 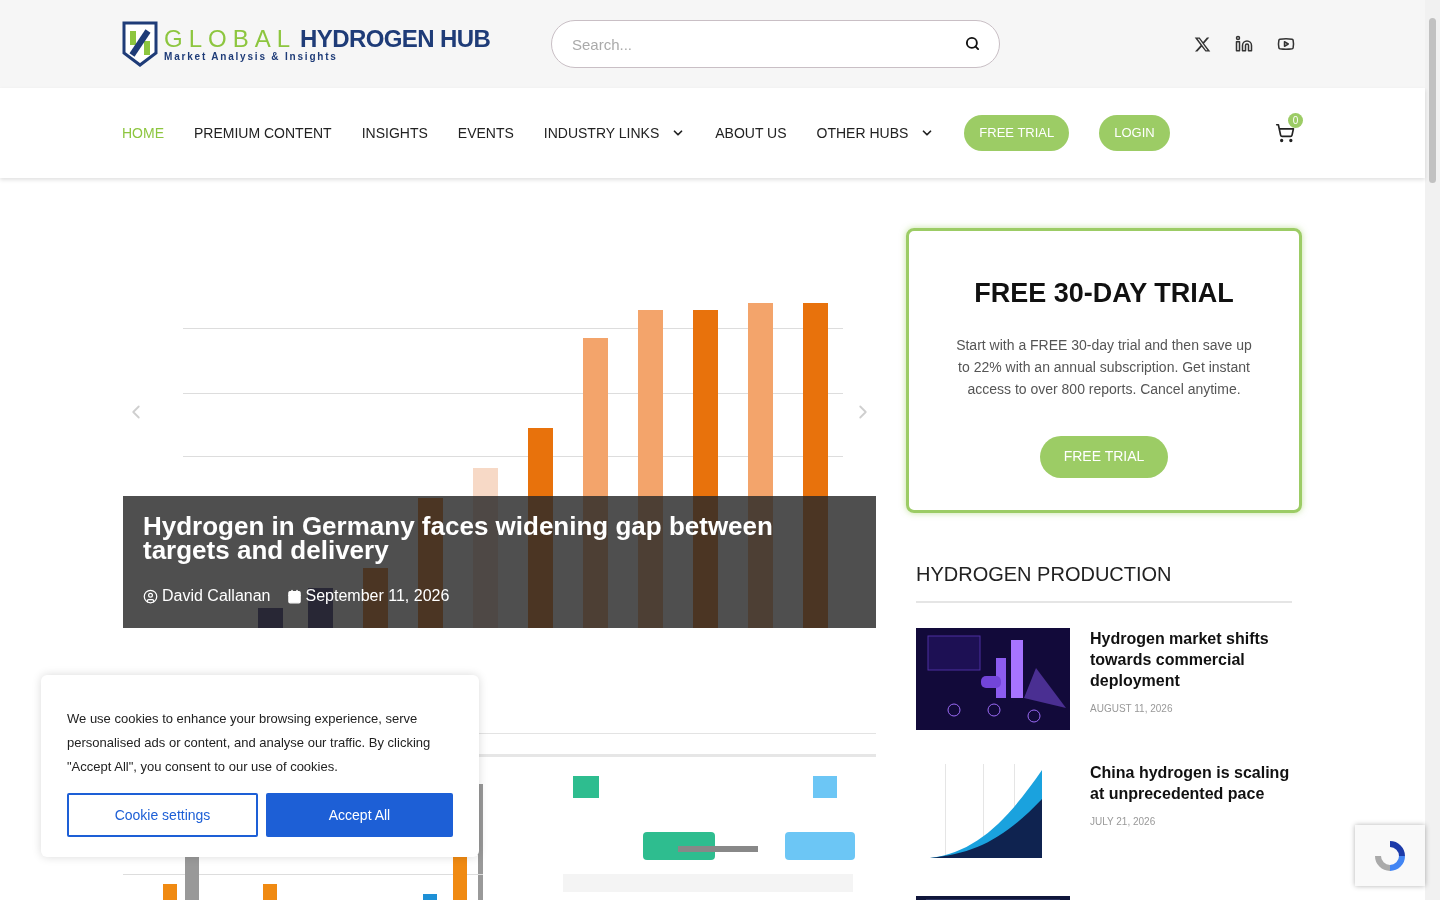 What do you see at coordinates (1285, 133) in the screenshot?
I see `cart-icon` at bounding box center [1285, 133].